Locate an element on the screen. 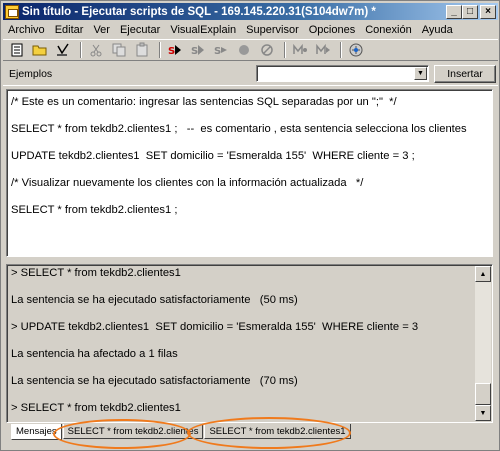 The image size is (500, 451). paste-icon is located at coordinates (142, 50).